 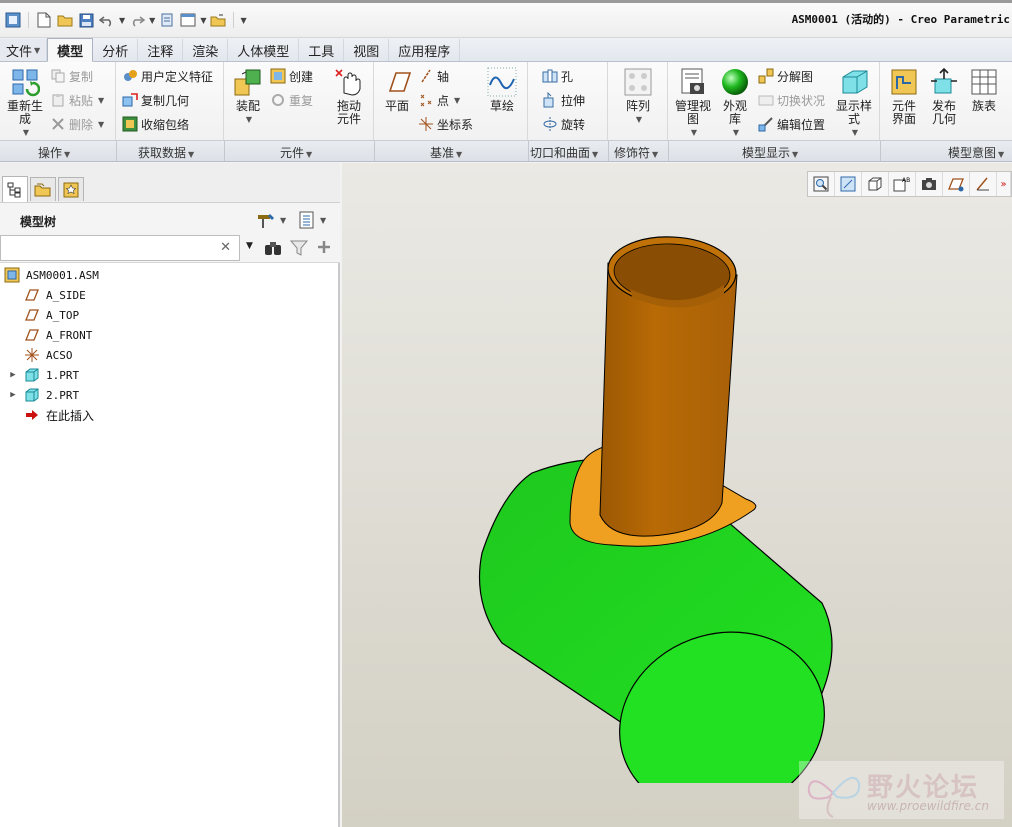 What do you see at coordinates (170, 375) in the screenshot?
I see `tree-node-part-1: ▶ 1.PRT` at bounding box center [170, 375].